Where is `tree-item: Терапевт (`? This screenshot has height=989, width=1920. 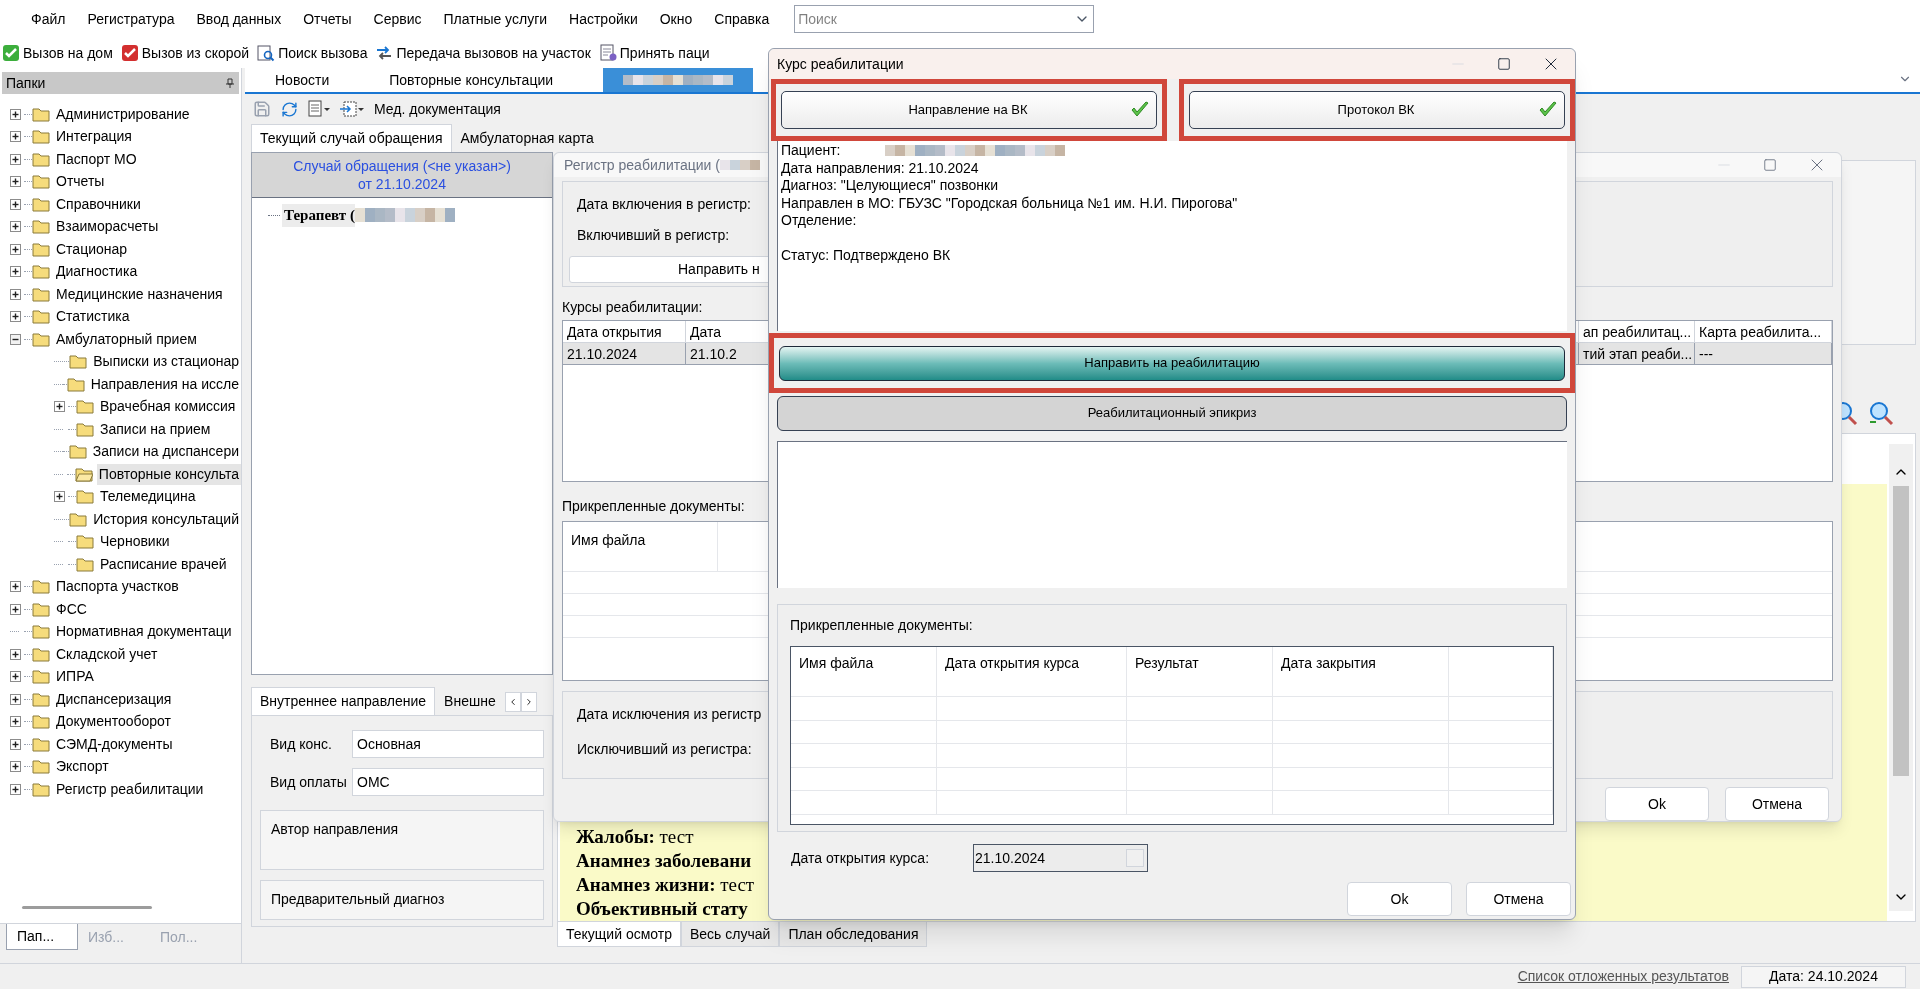
tree-item: Терапевт ( is located at coordinates (318, 215).